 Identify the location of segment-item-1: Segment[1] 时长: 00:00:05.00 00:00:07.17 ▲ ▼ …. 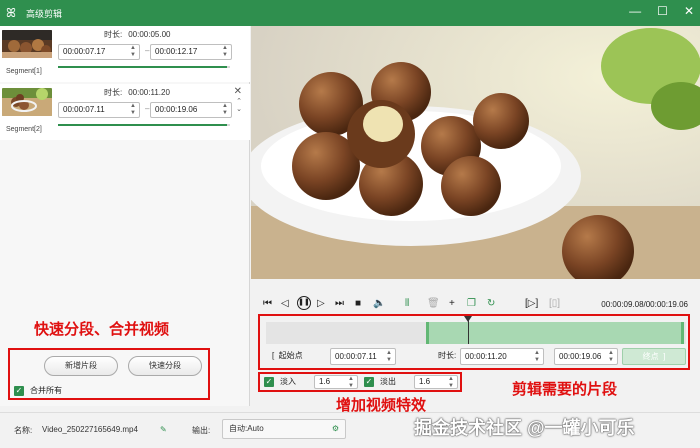
(125, 54).